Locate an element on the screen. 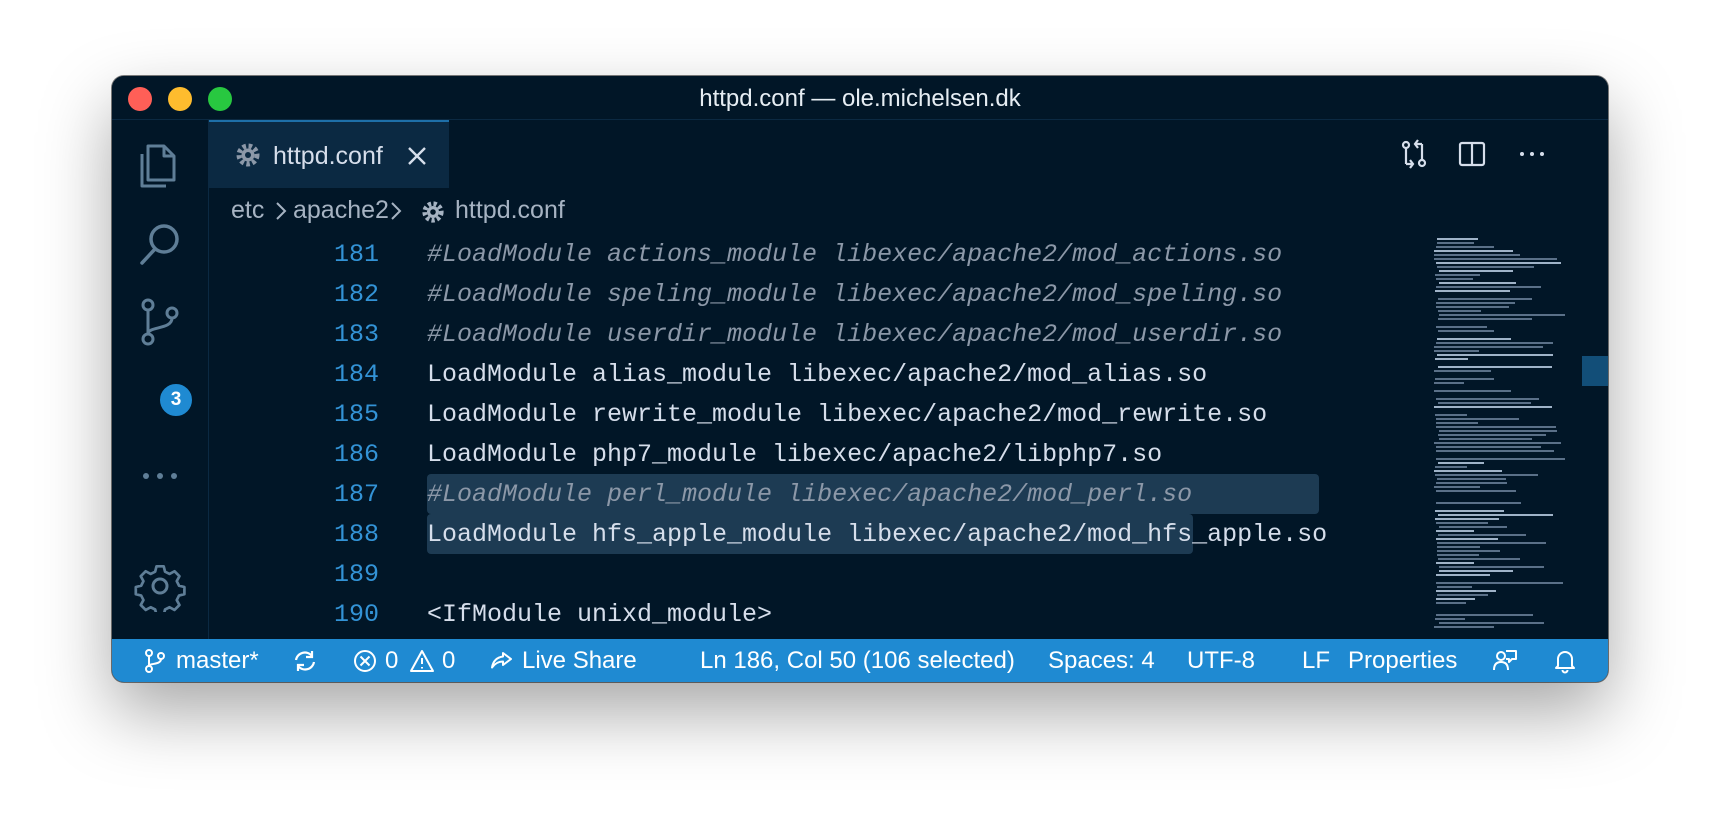  git-branch: master* is located at coordinates (217, 661).